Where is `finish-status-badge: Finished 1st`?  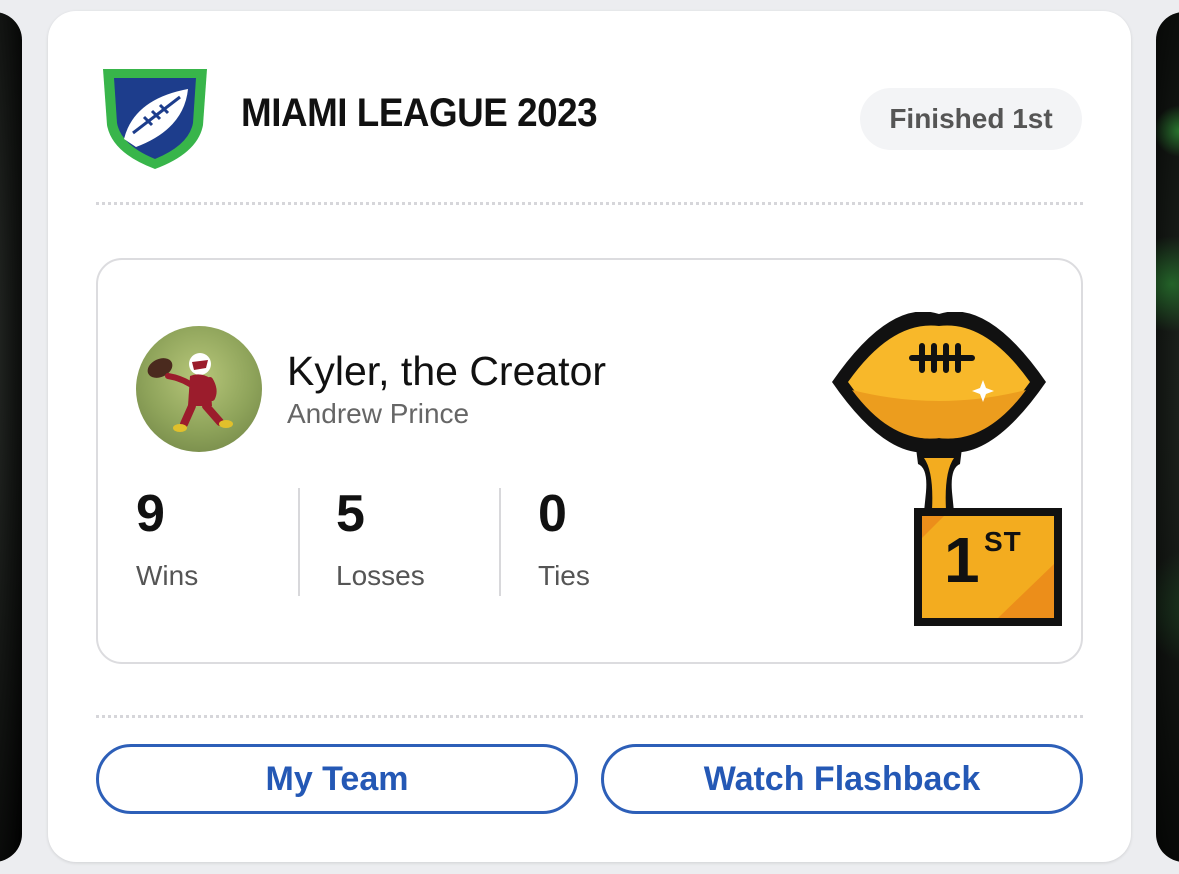 finish-status-badge: Finished 1st is located at coordinates (971, 119).